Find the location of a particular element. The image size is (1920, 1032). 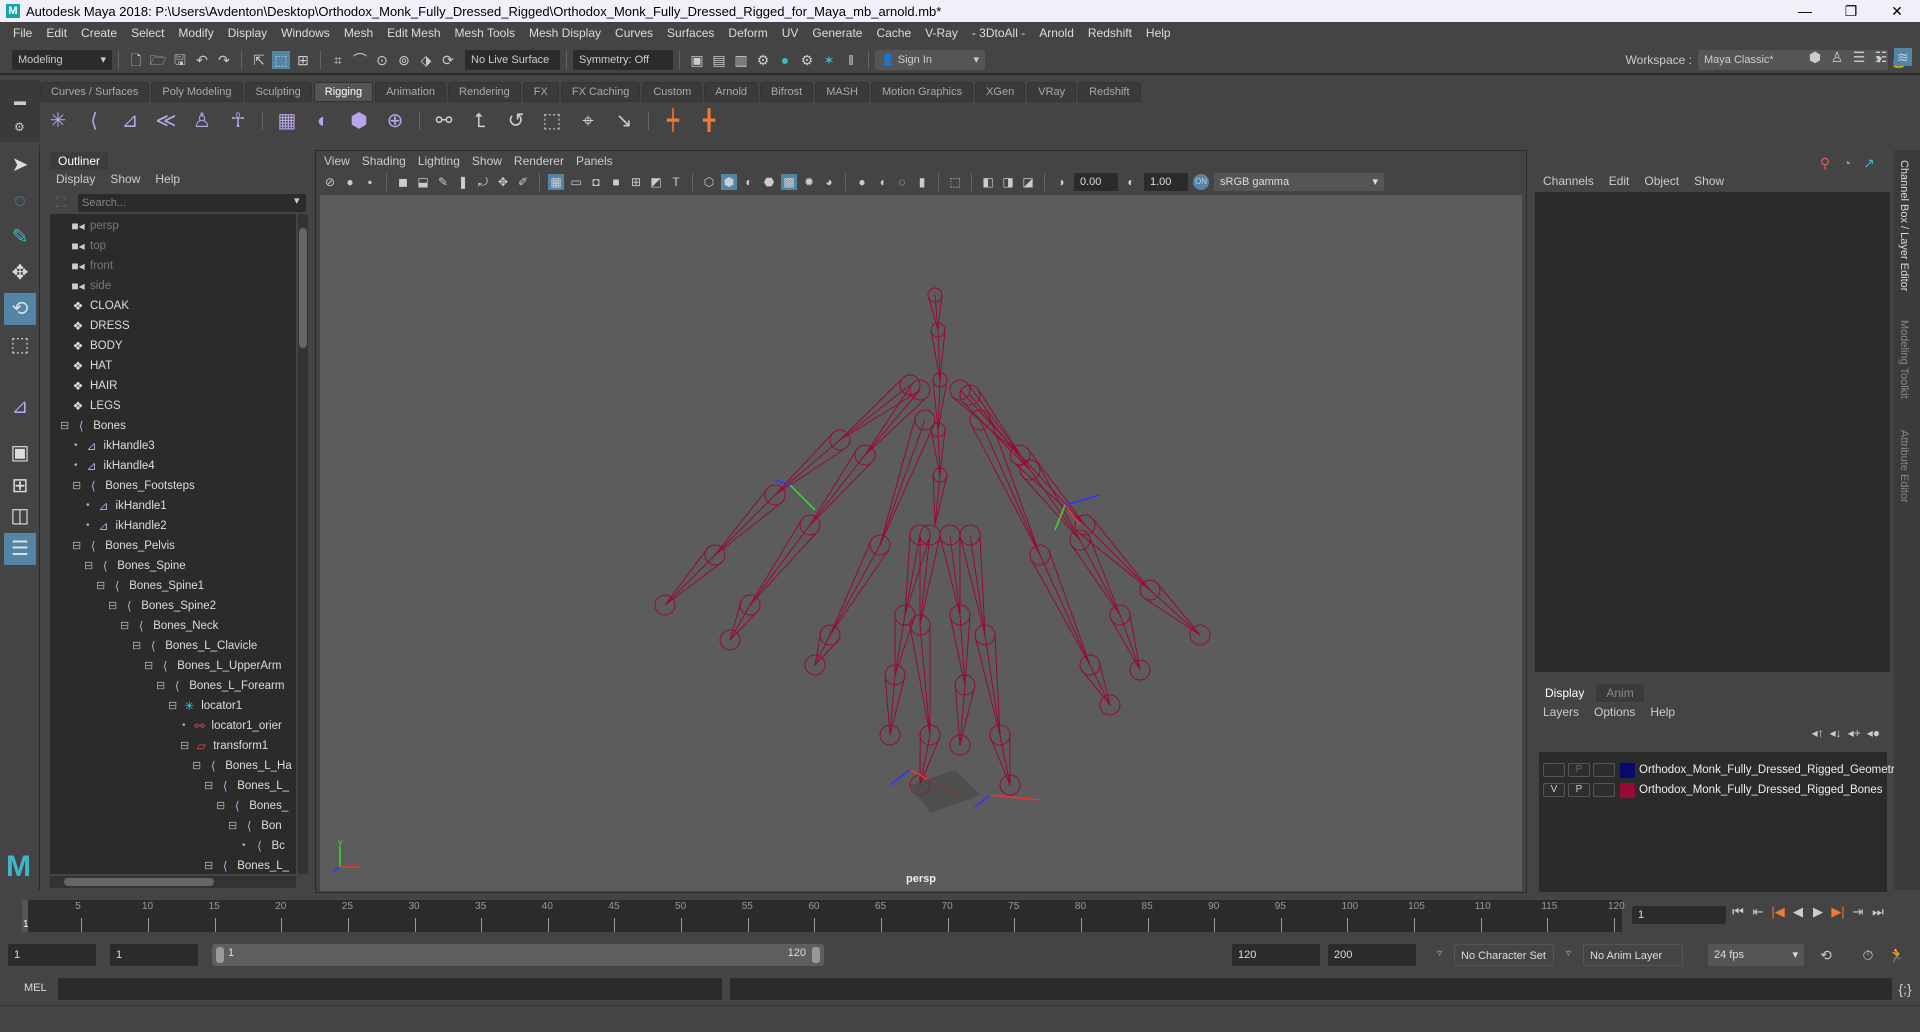

default-material-icon: ◐ is located at coordinates (749, 182).